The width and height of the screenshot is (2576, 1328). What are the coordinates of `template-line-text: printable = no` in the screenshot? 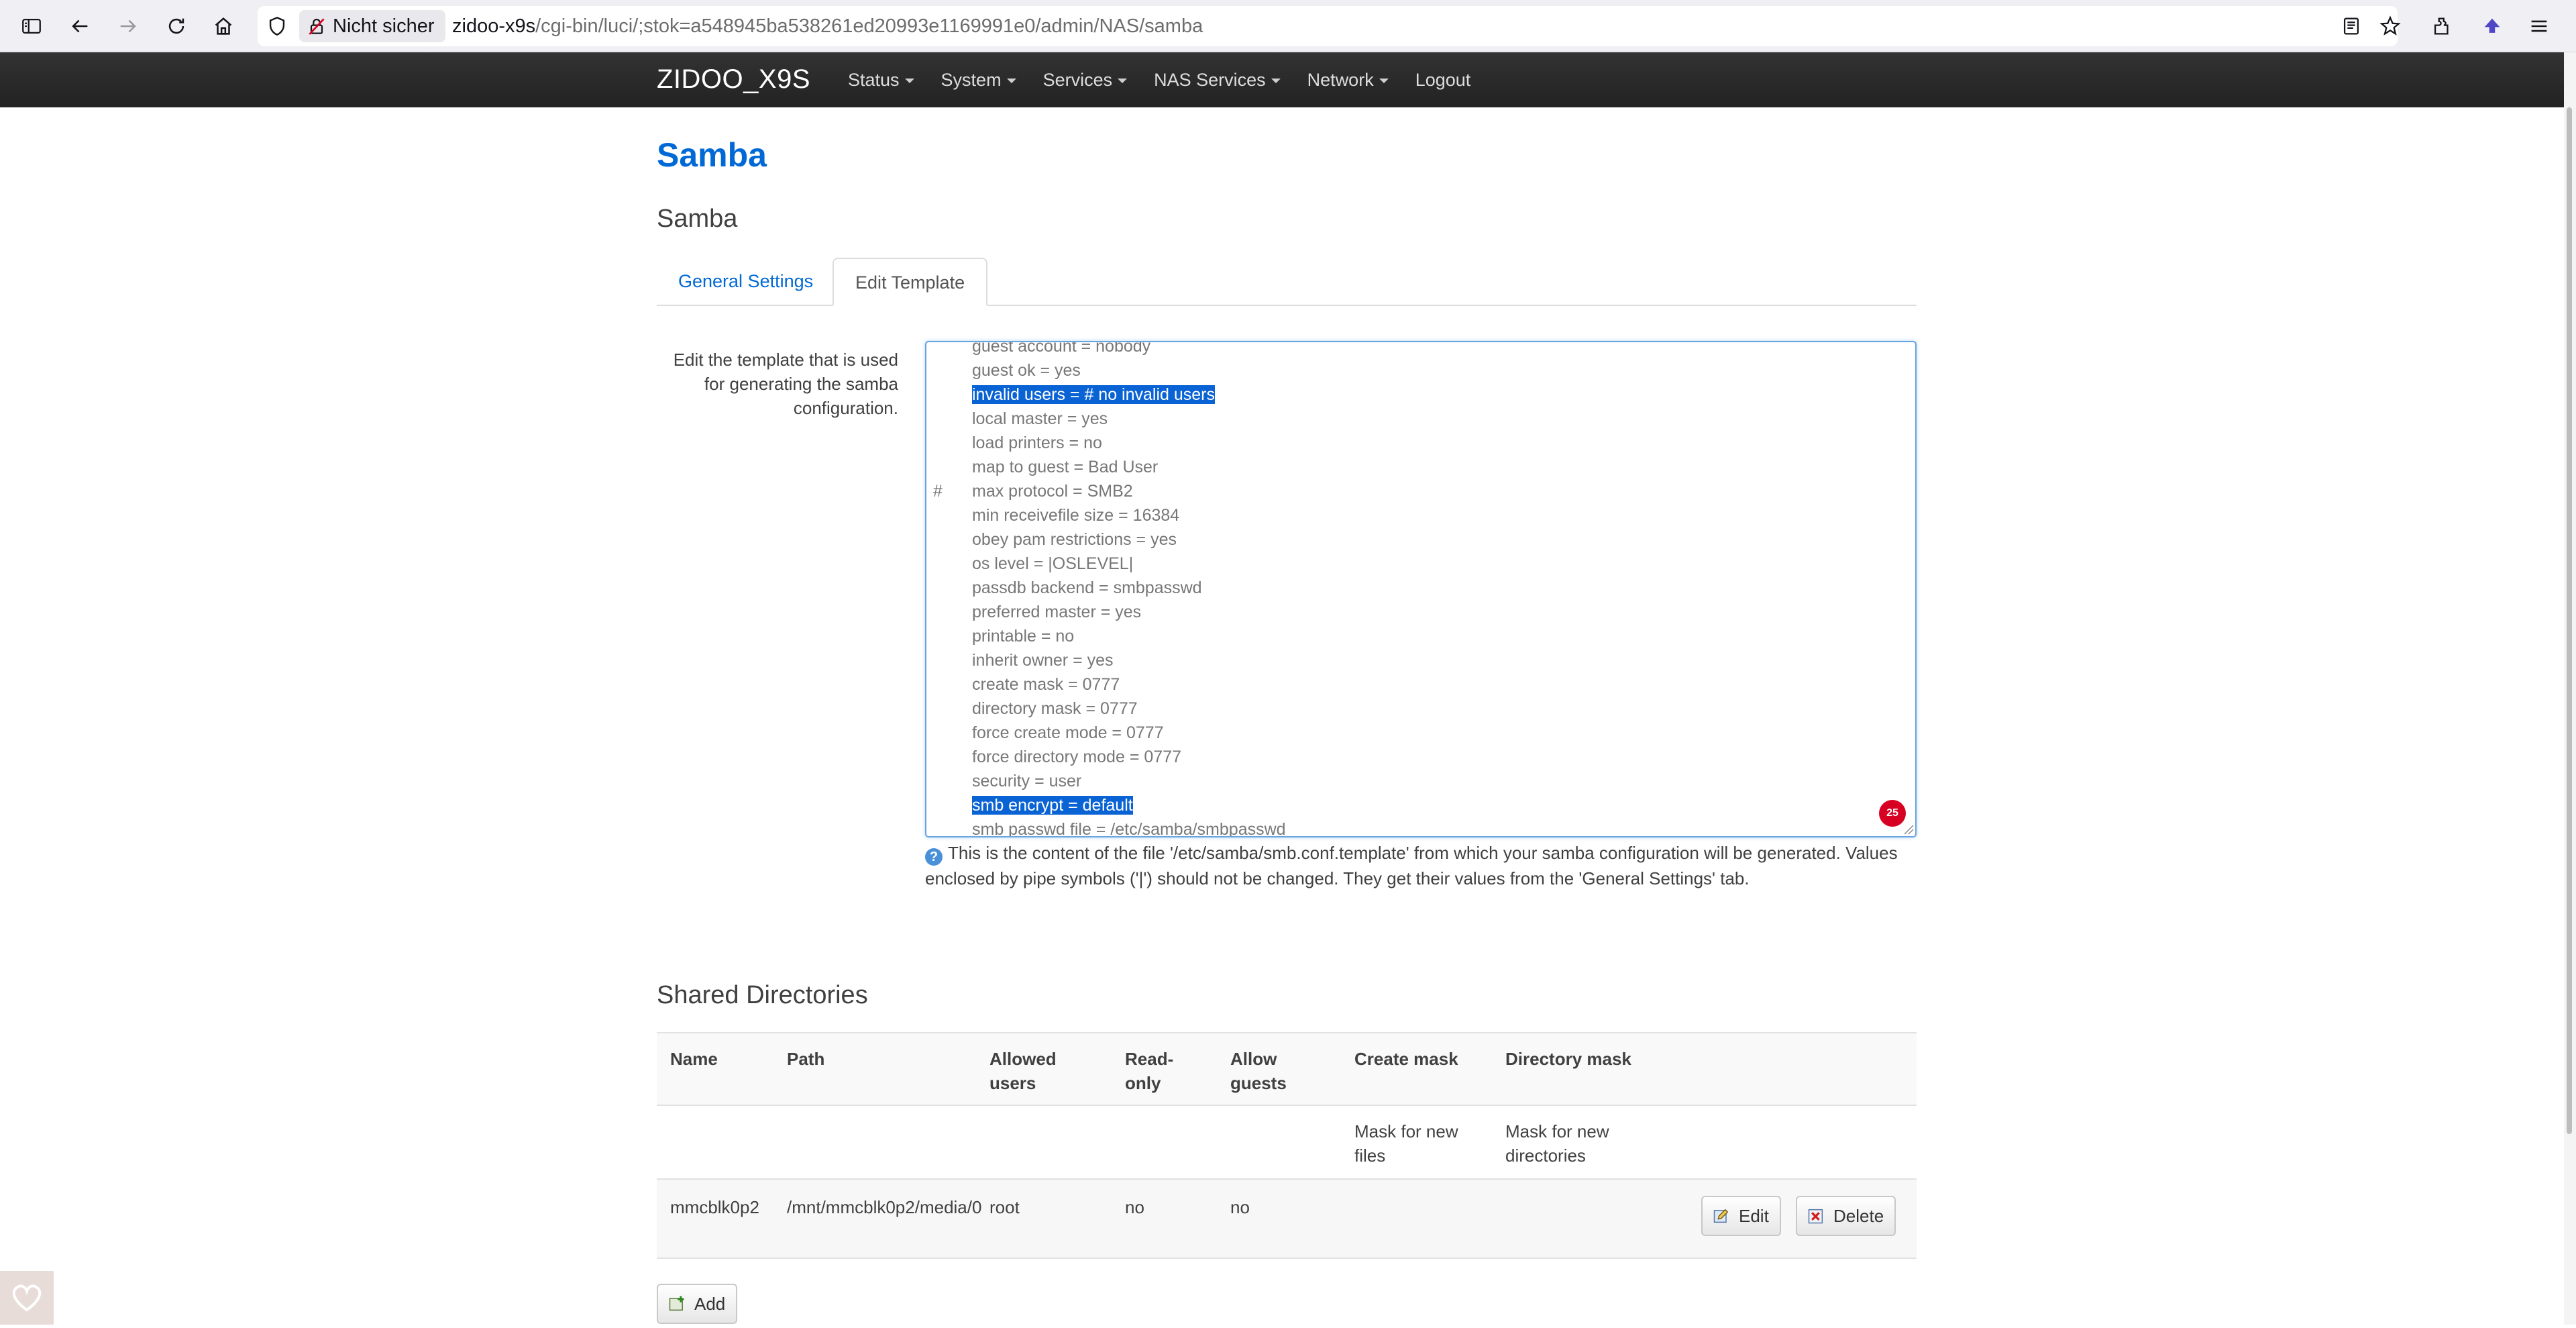 It's located at (1023, 636).